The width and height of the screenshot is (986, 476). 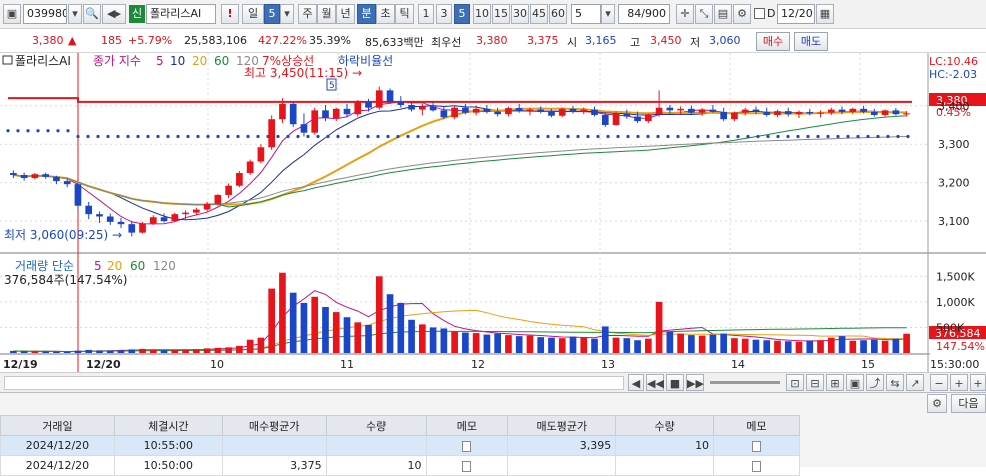 What do you see at coordinates (759, 13) in the screenshot?
I see `date-checkbox` at bounding box center [759, 13].